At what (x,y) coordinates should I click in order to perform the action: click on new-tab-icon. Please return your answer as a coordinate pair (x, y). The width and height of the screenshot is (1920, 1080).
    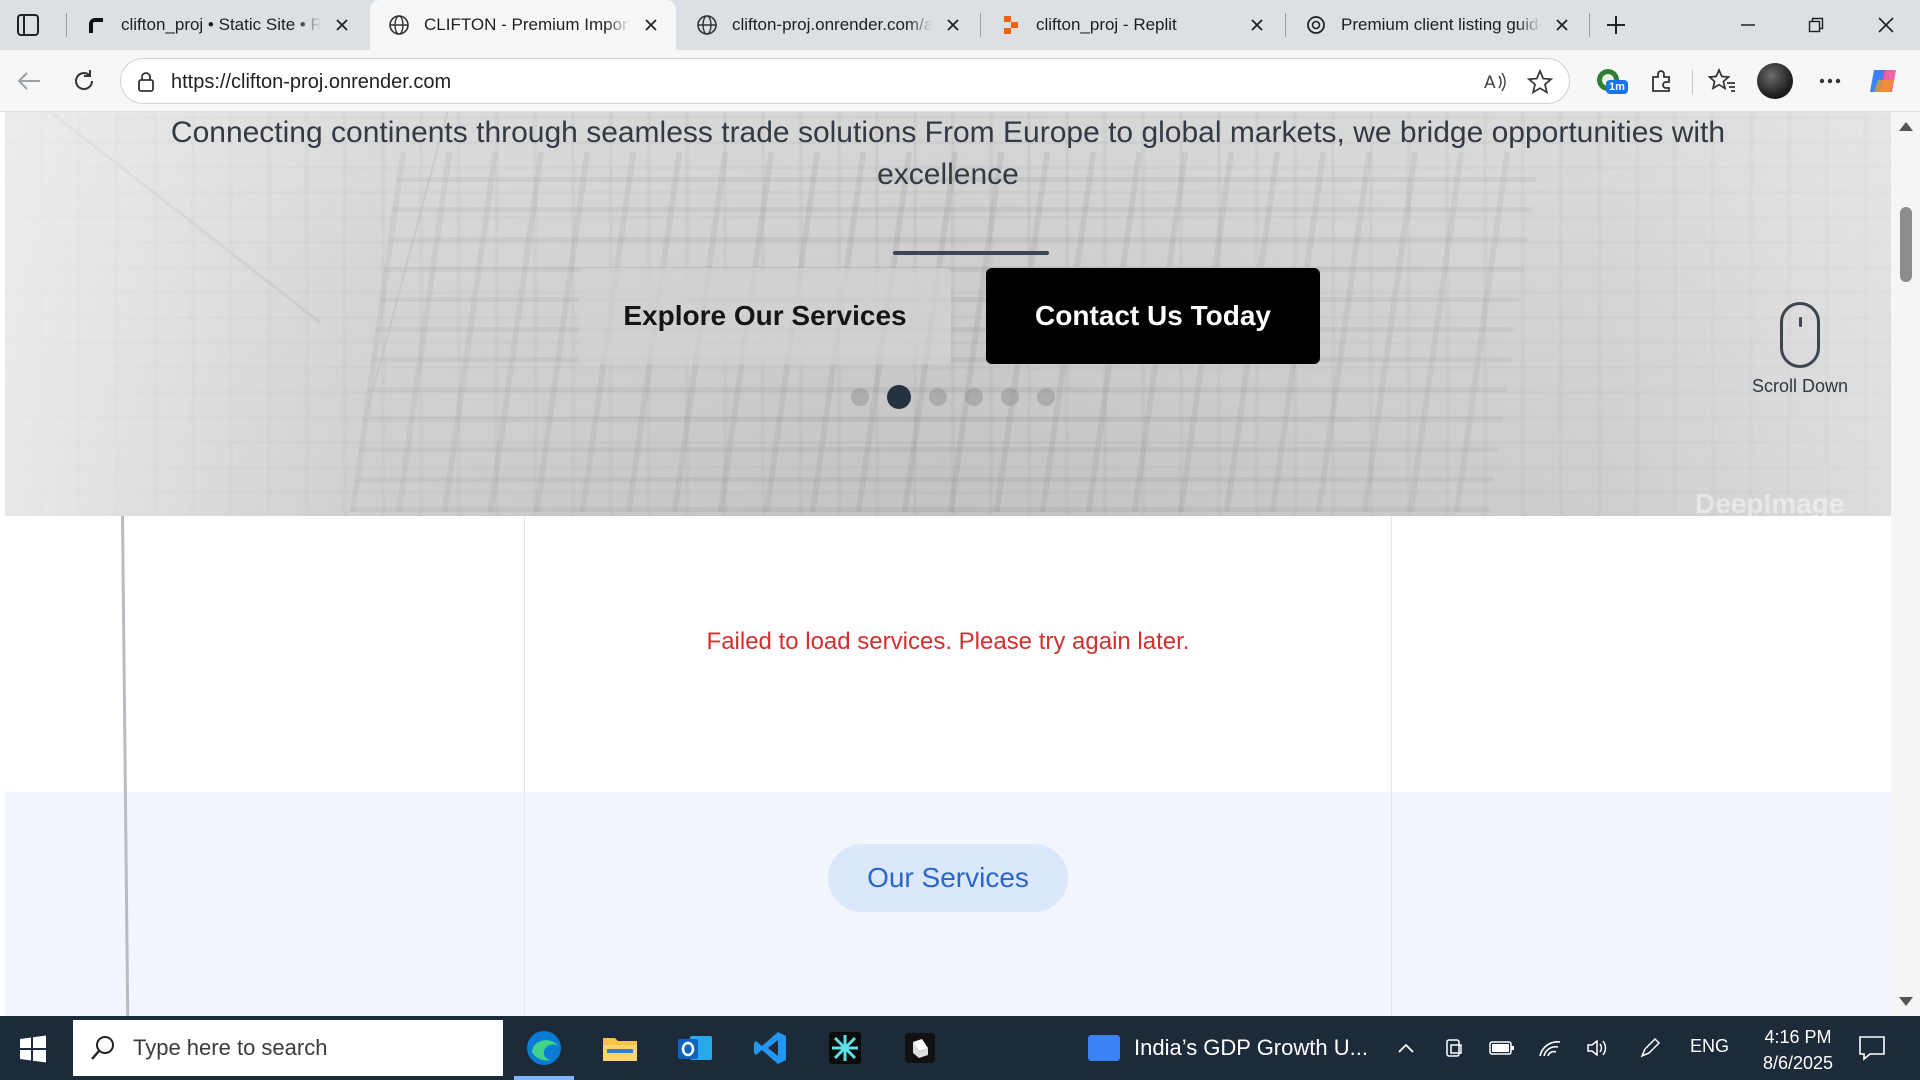
    Looking at the image, I should click on (1616, 25).